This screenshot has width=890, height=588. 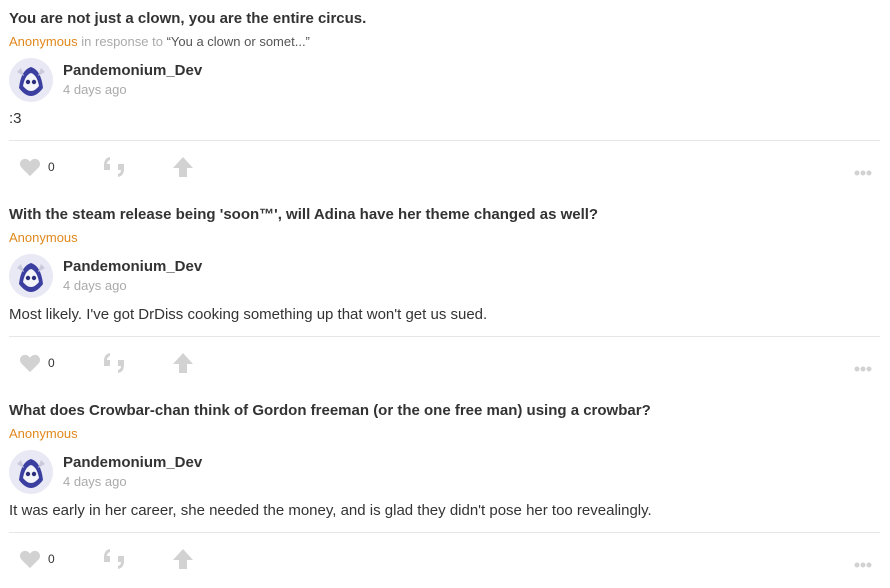 What do you see at coordinates (15, 118) in the screenshot?
I see `answer-text: :3` at bounding box center [15, 118].